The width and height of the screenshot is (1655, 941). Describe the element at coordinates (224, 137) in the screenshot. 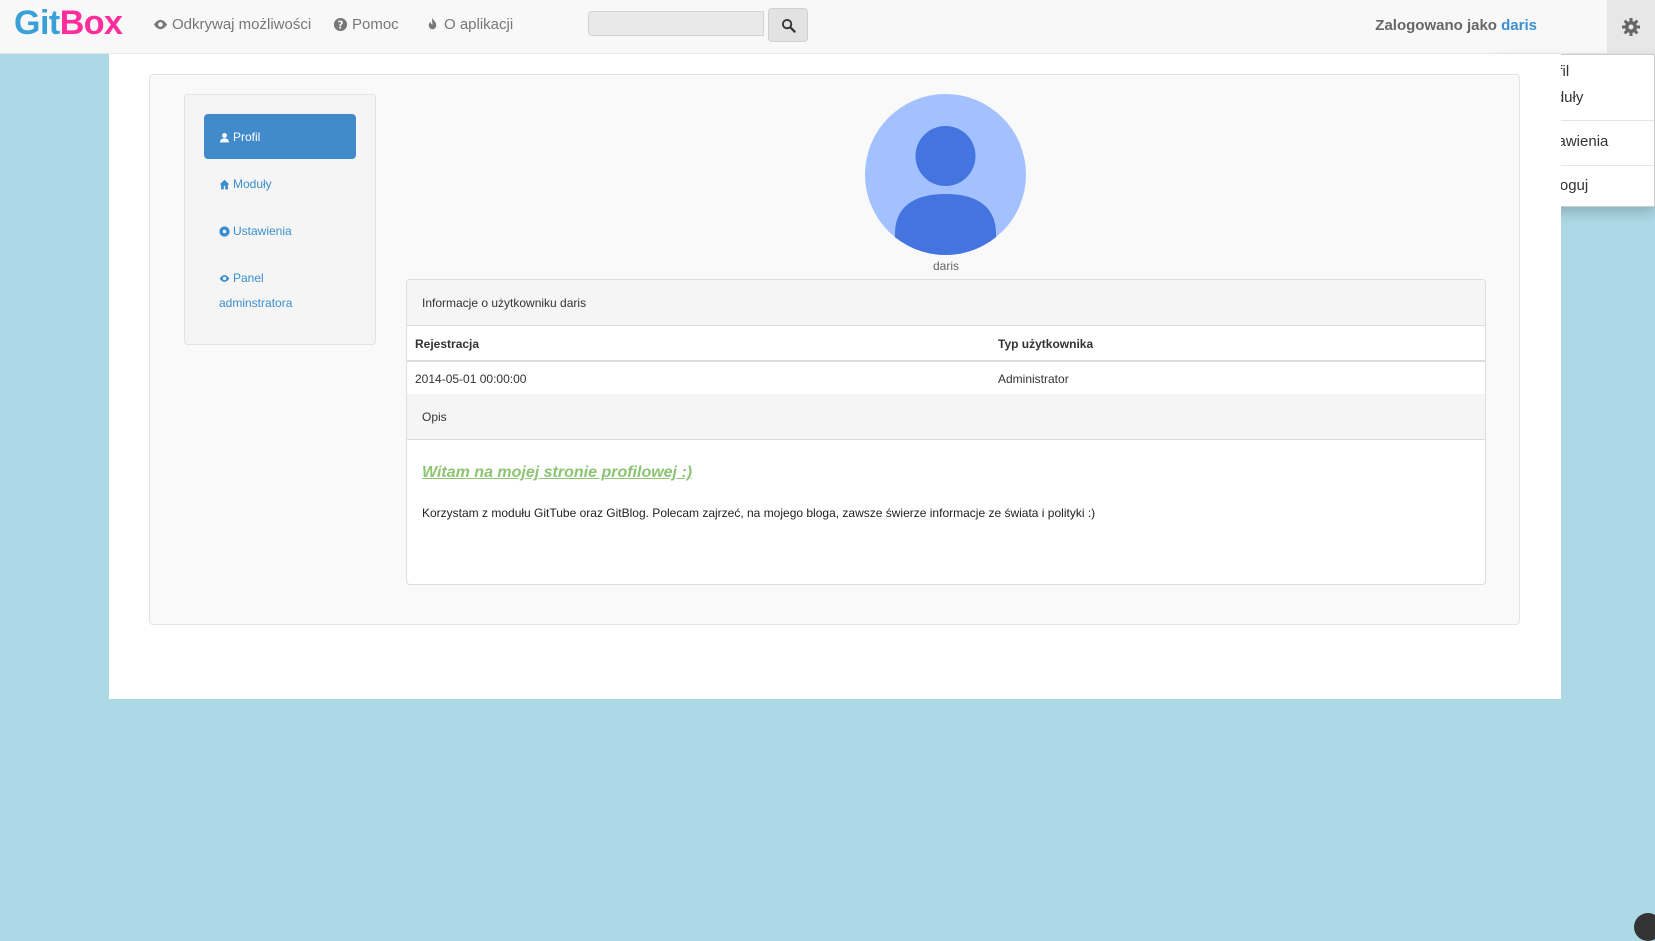

I see `user-icon` at that location.